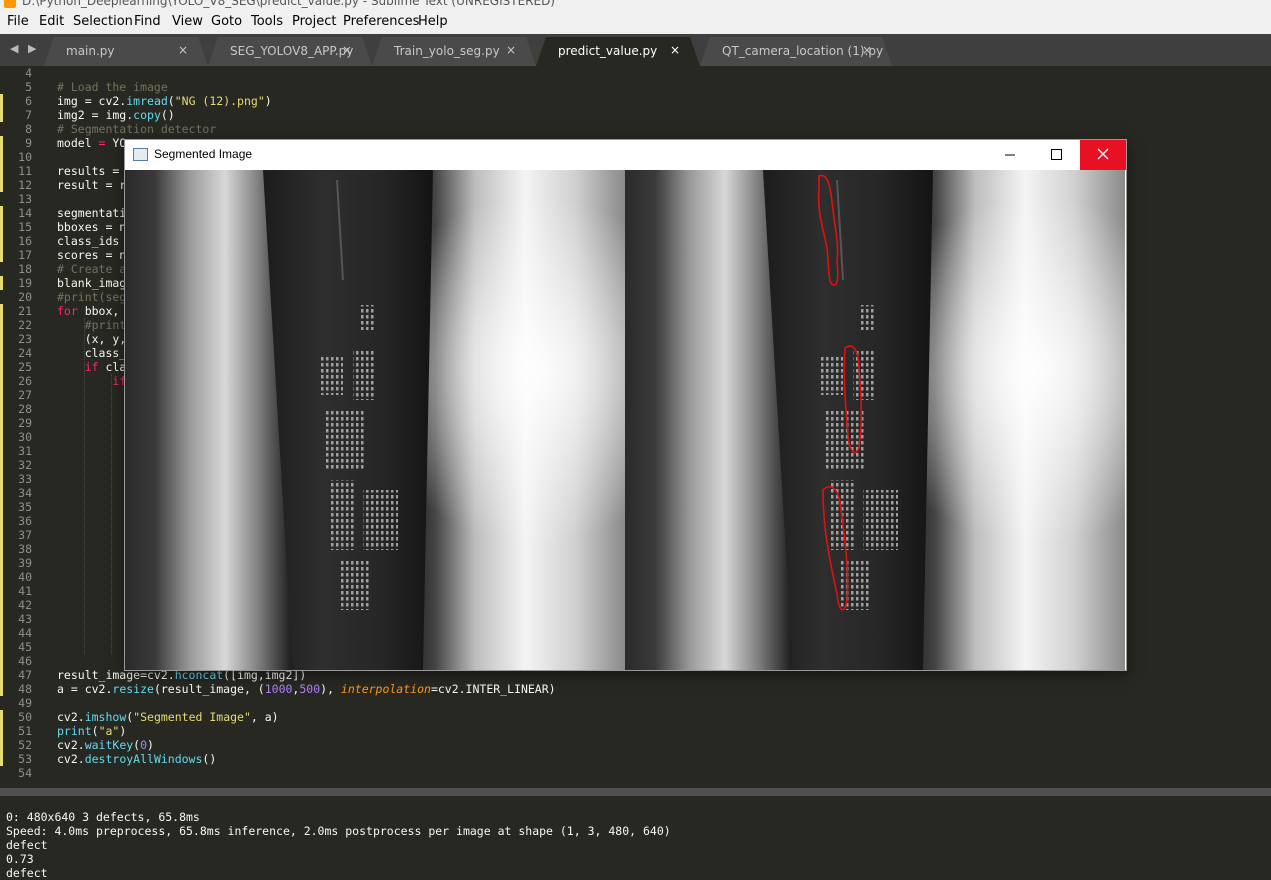 The height and width of the screenshot is (880, 1271). Describe the element at coordinates (164, 101) in the screenshot. I see `code-text: img = cv2.imread("NG (12).png")` at that location.